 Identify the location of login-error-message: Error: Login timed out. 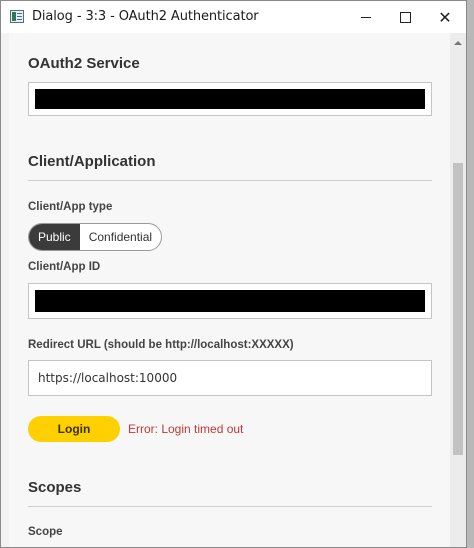
(186, 429).